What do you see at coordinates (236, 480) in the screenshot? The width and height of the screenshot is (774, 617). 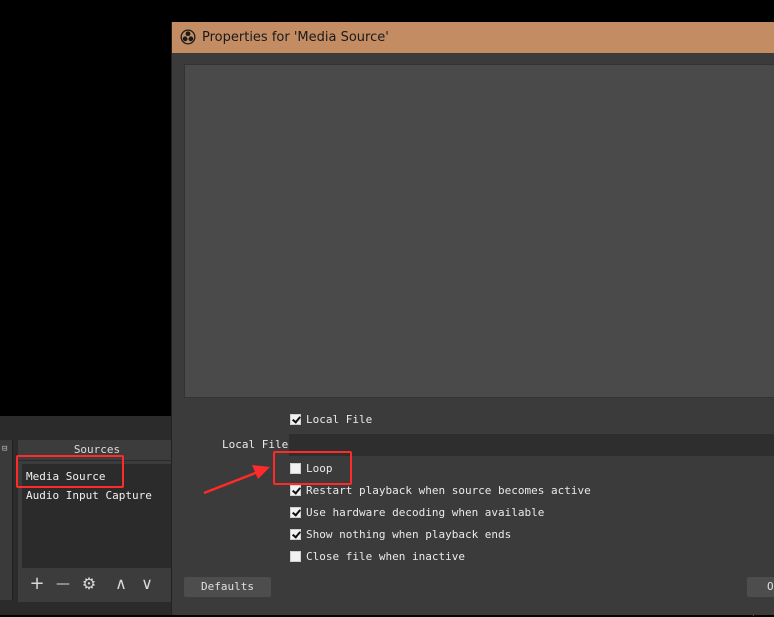 I see `annotation-arrow-icon` at bounding box center [236, 480].